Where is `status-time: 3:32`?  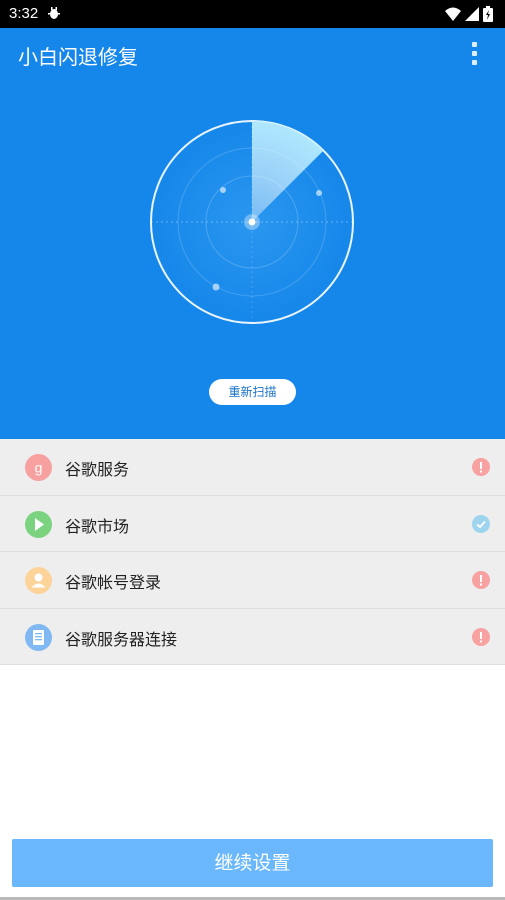 status-time: 3:32 is located at coordinates (24, 13).